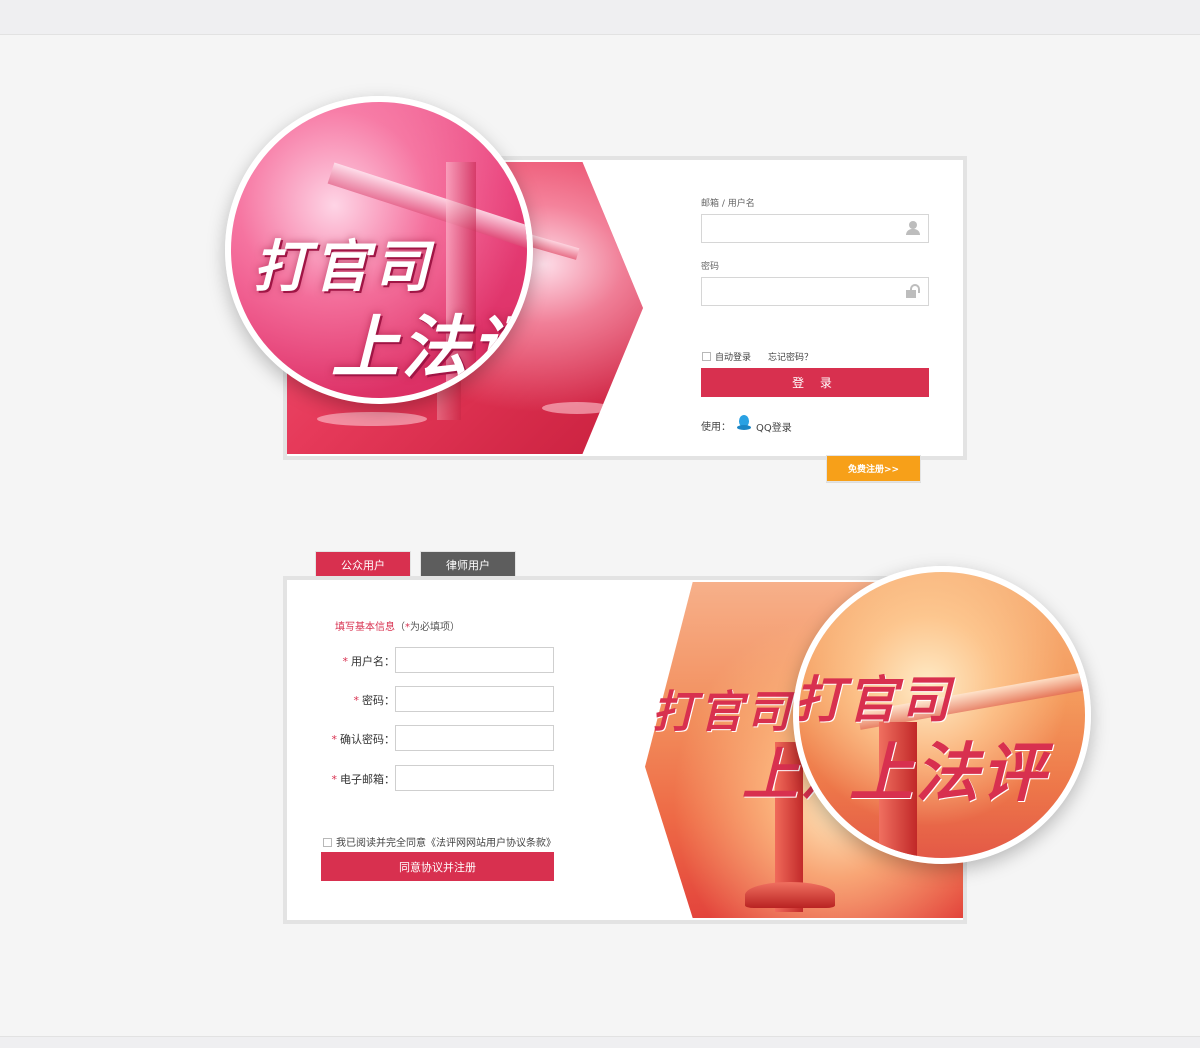  What do you see at coordinates (600, 17) in the screenshot?
I see `top-bar` at bounding box center [600, 17].